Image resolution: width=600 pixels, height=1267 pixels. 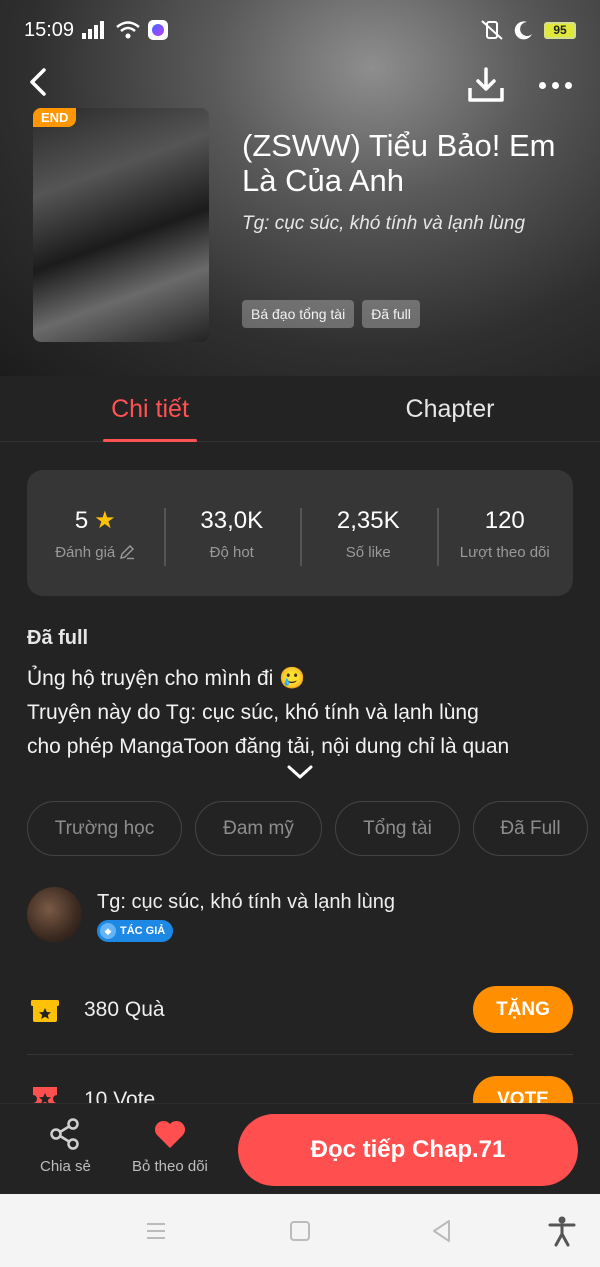 I want to click on home-square-icon, so click(x=300, y=1231).